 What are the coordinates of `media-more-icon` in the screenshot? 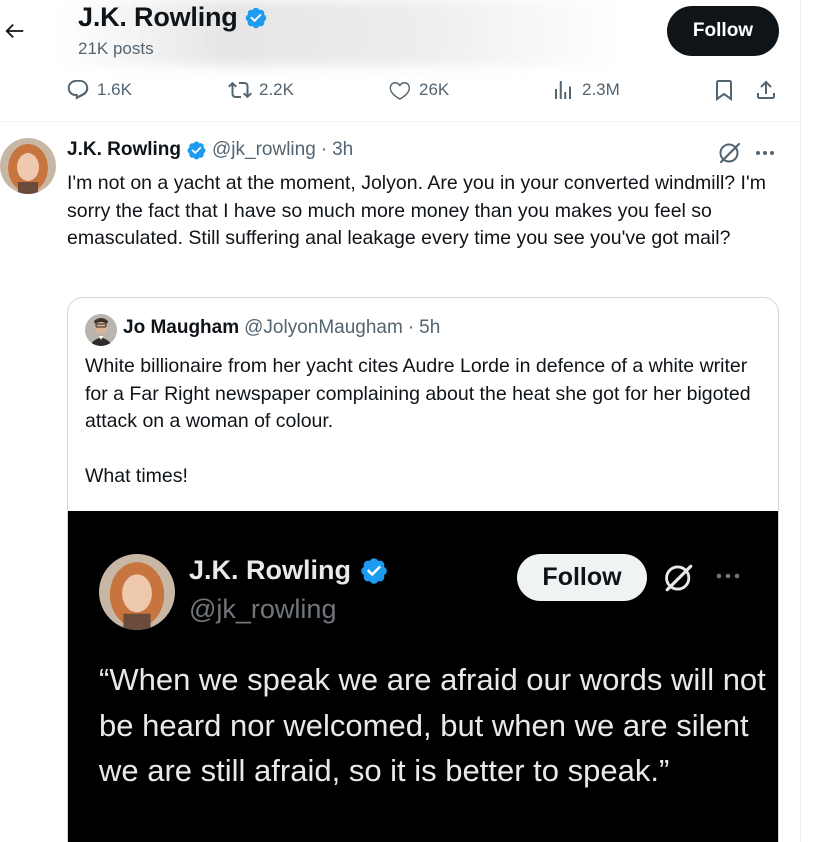 It's located at (728, 578).